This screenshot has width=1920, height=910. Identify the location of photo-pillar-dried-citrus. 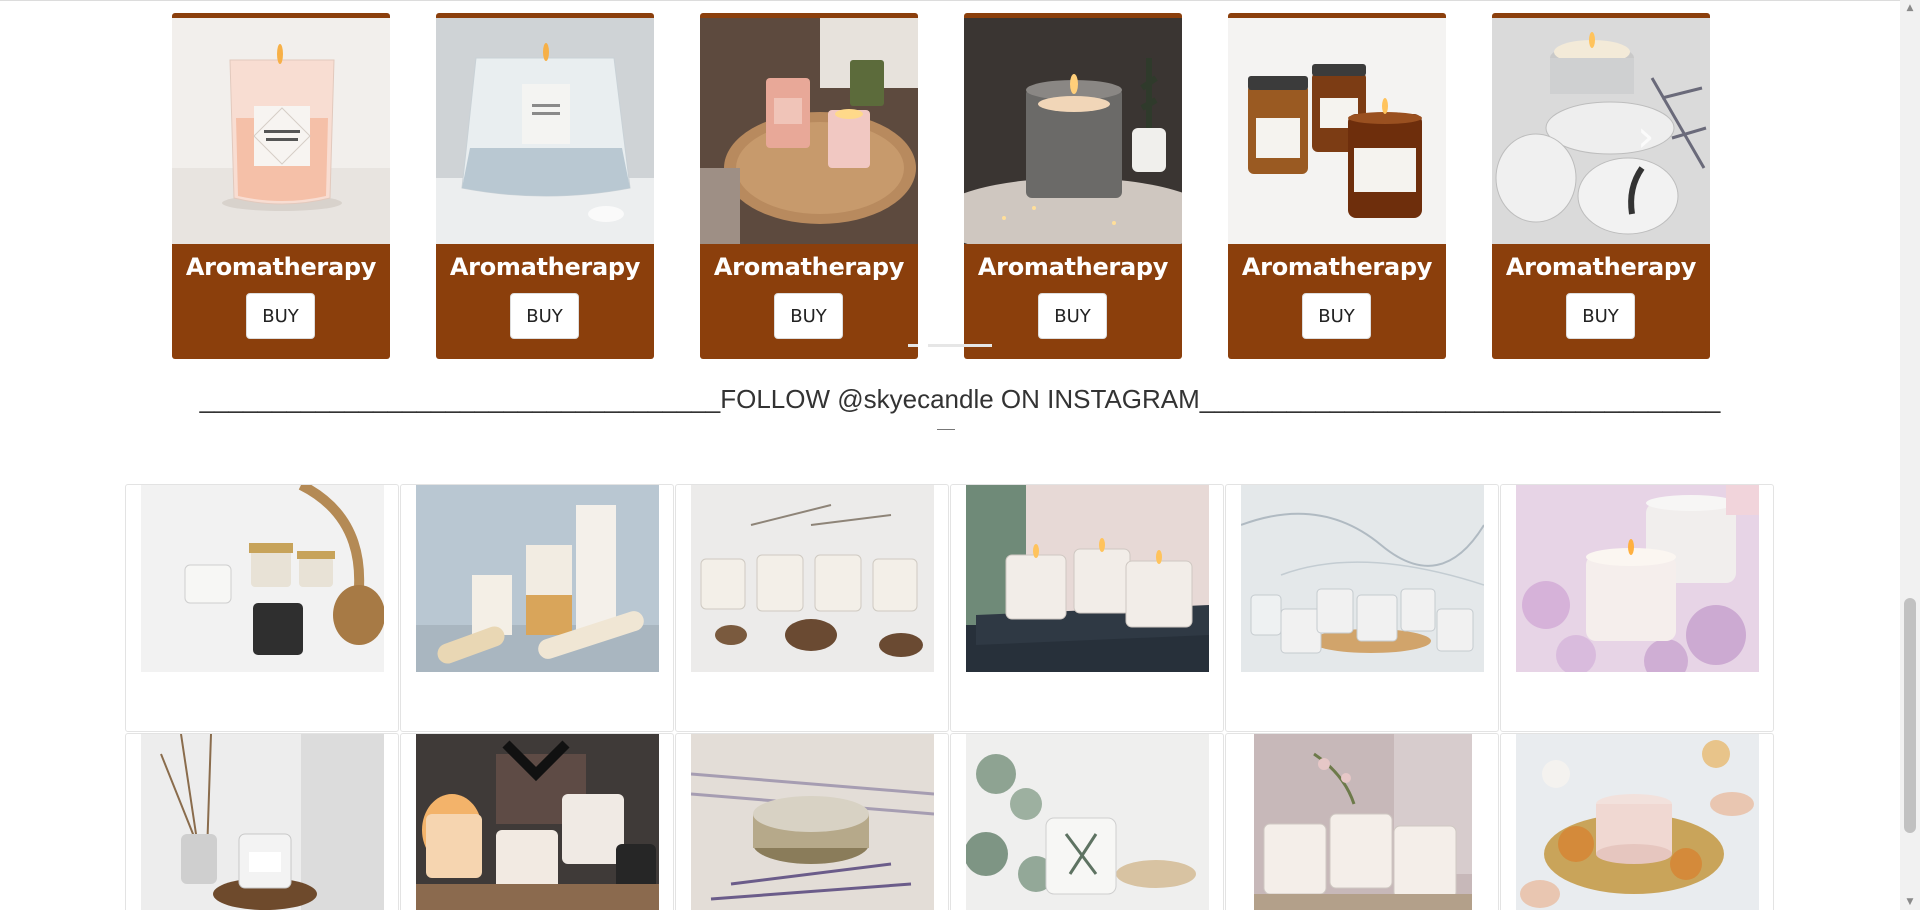
(1637, 822).